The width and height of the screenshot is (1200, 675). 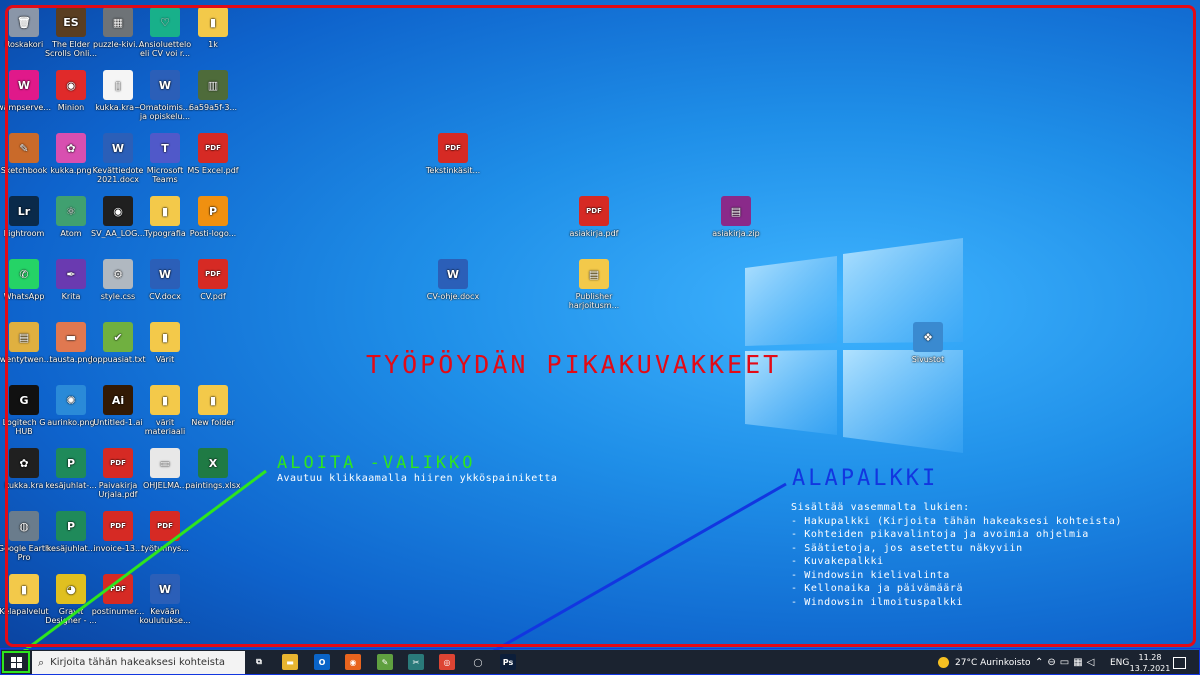 What do you see at coordinates (837, 561) in the screenshot?
I see `taskbar-annotation-line: - Kuvakepalkki` at bounding box center [837, 561].